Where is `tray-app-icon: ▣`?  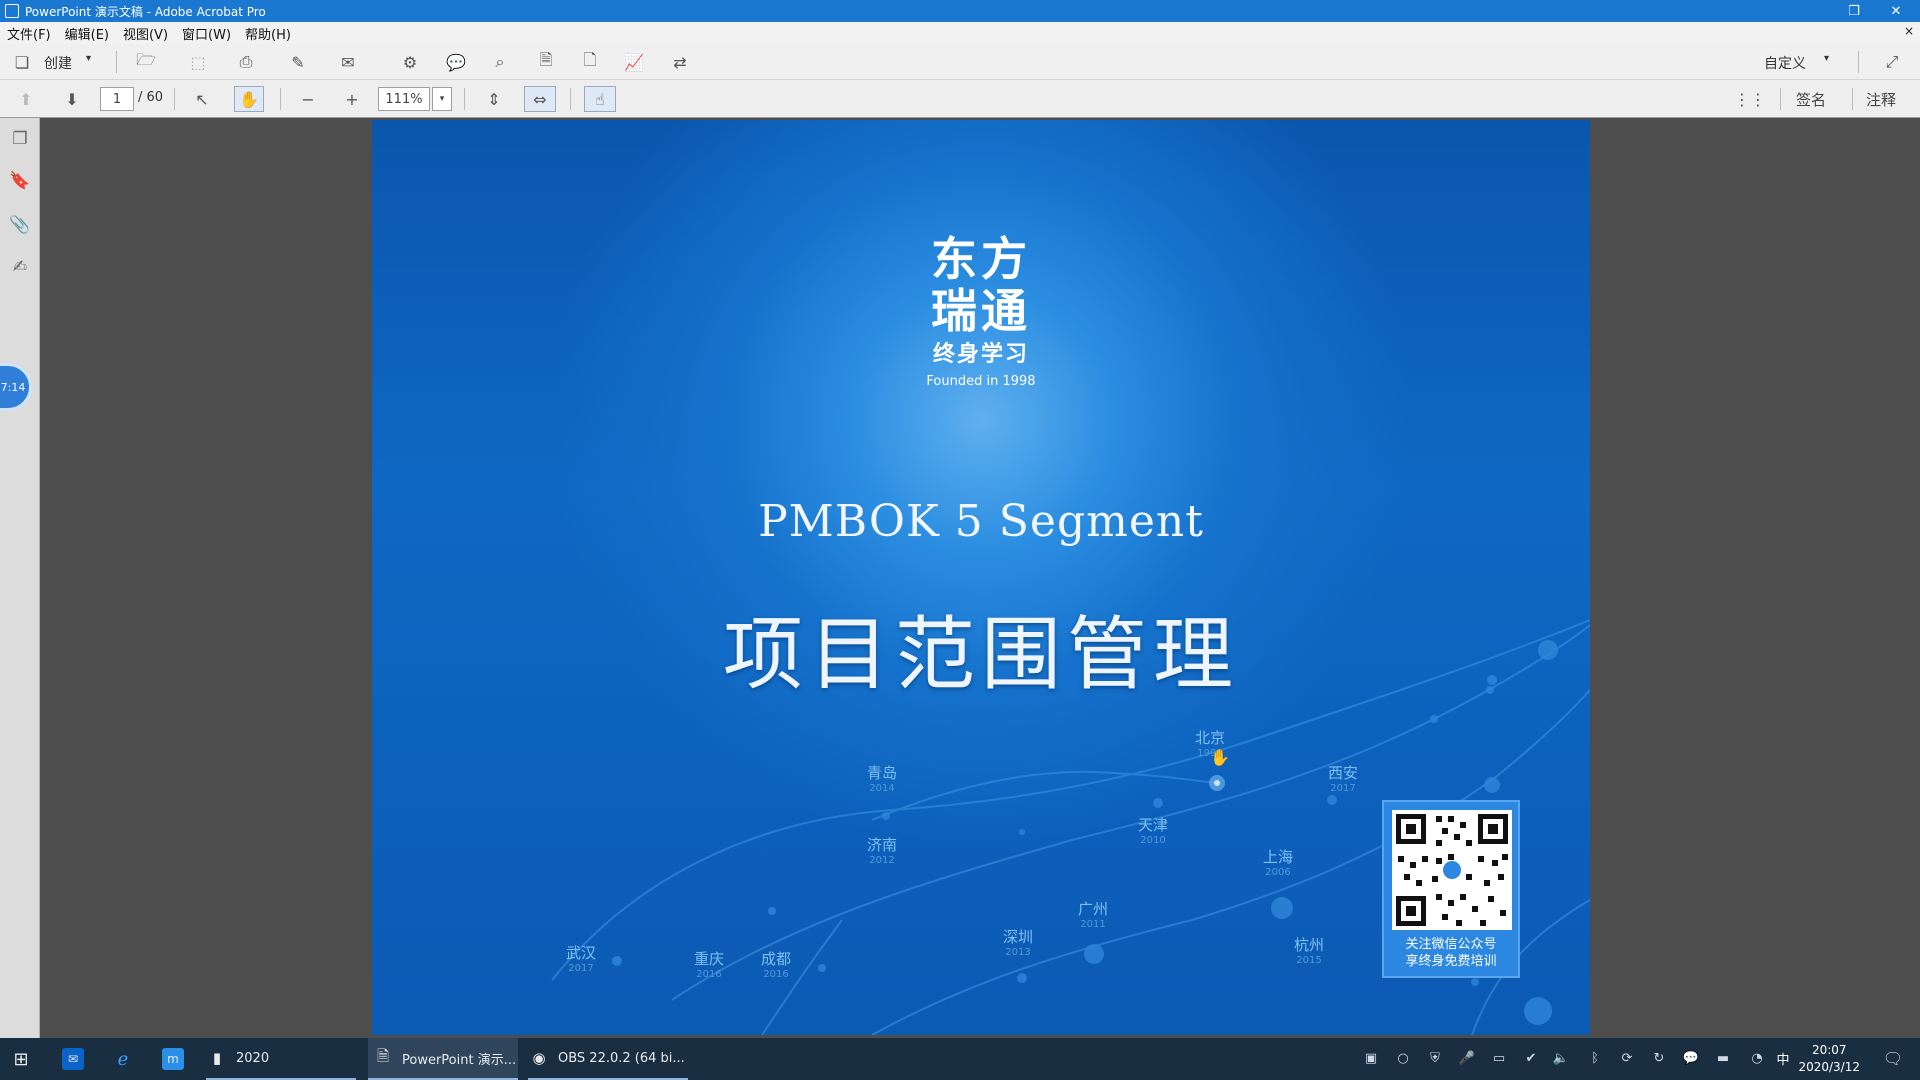 tray-app-icon: ▣ is located at coordinates (1371, 1058).